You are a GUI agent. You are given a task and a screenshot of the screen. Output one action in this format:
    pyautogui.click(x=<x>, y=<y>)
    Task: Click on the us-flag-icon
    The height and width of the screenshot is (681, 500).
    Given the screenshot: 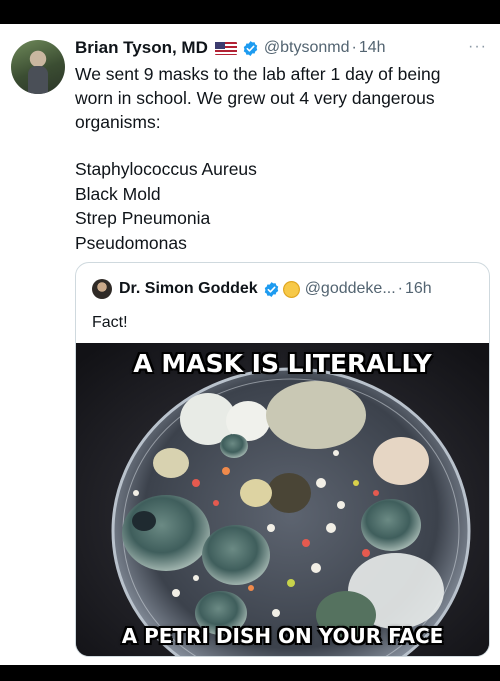 What is the action you would take?
    pyautogui.click(x=225, y=48)
    